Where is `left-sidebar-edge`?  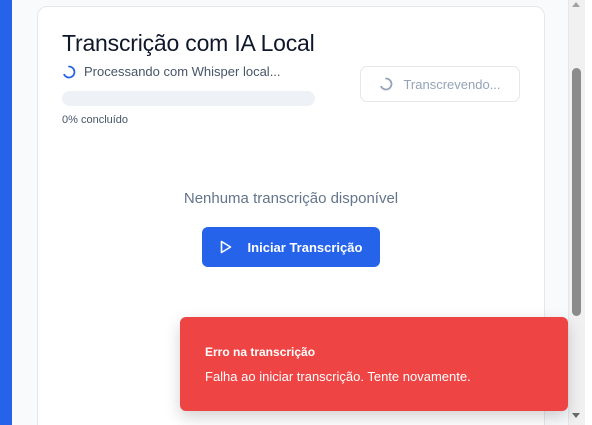
left-sidebar-edge is located at coordinates (6, 212).